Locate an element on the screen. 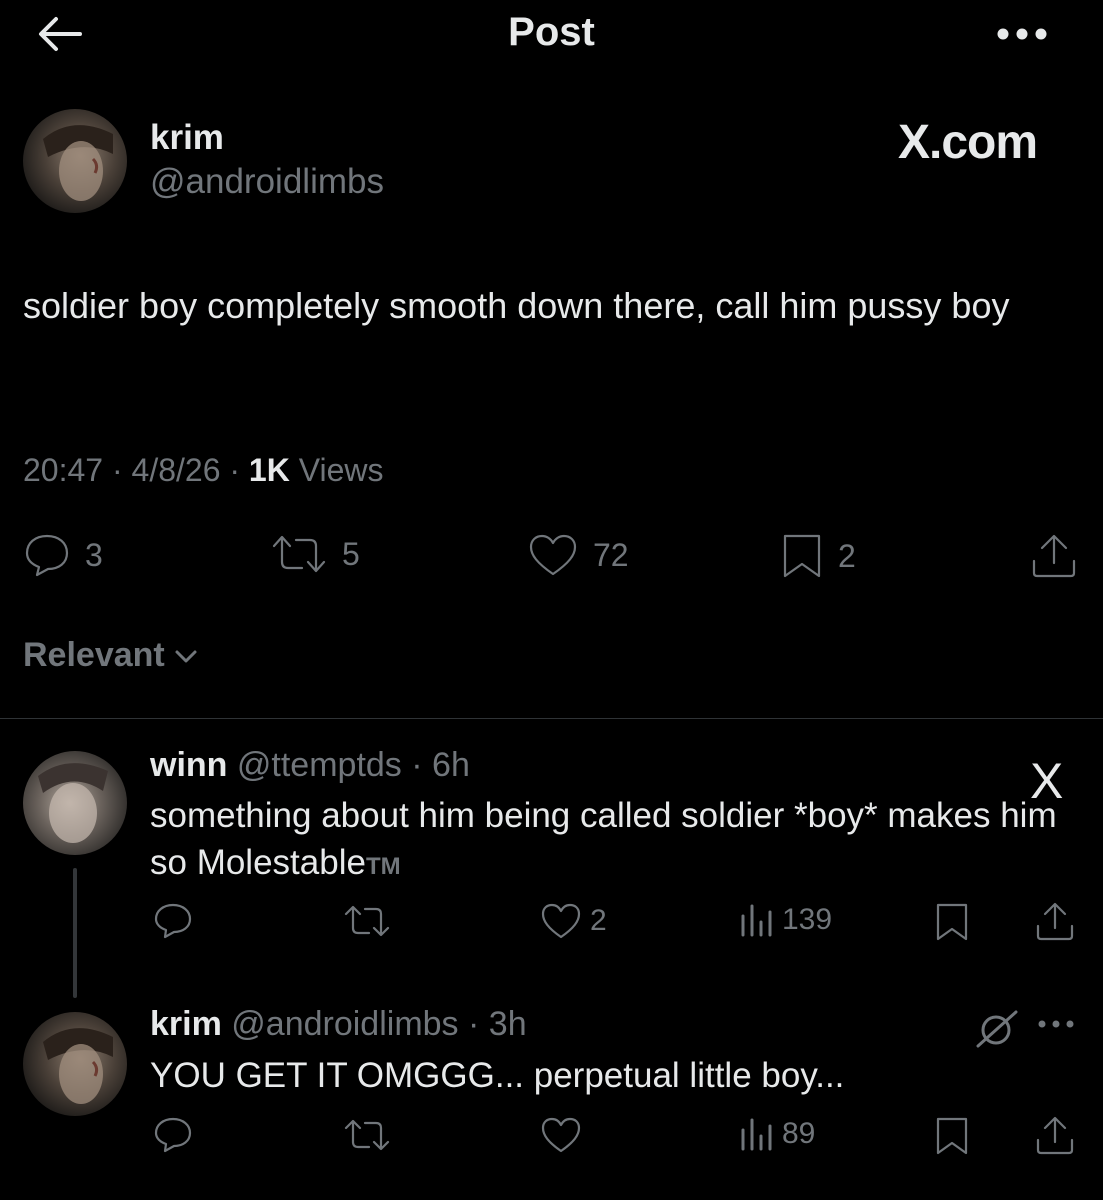  repost-button: 5 is located at coordinates (315, 554).